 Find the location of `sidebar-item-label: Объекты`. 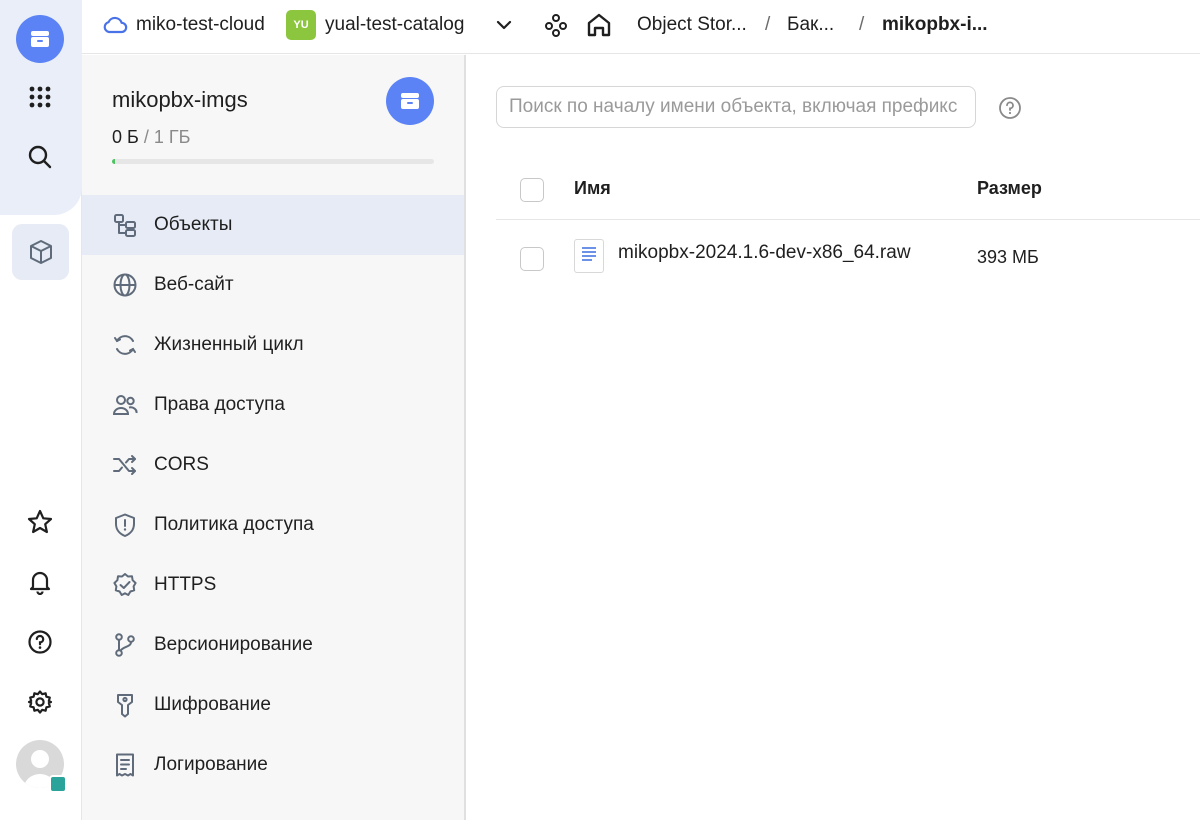

sidebar-item-label: Объекты is located at coordinates (193, 224).